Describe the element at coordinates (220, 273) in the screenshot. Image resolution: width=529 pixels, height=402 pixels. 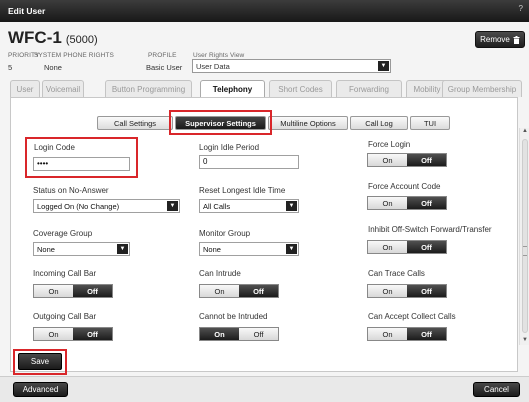
I see `can-intrude-label: Can Intrude` at that location.